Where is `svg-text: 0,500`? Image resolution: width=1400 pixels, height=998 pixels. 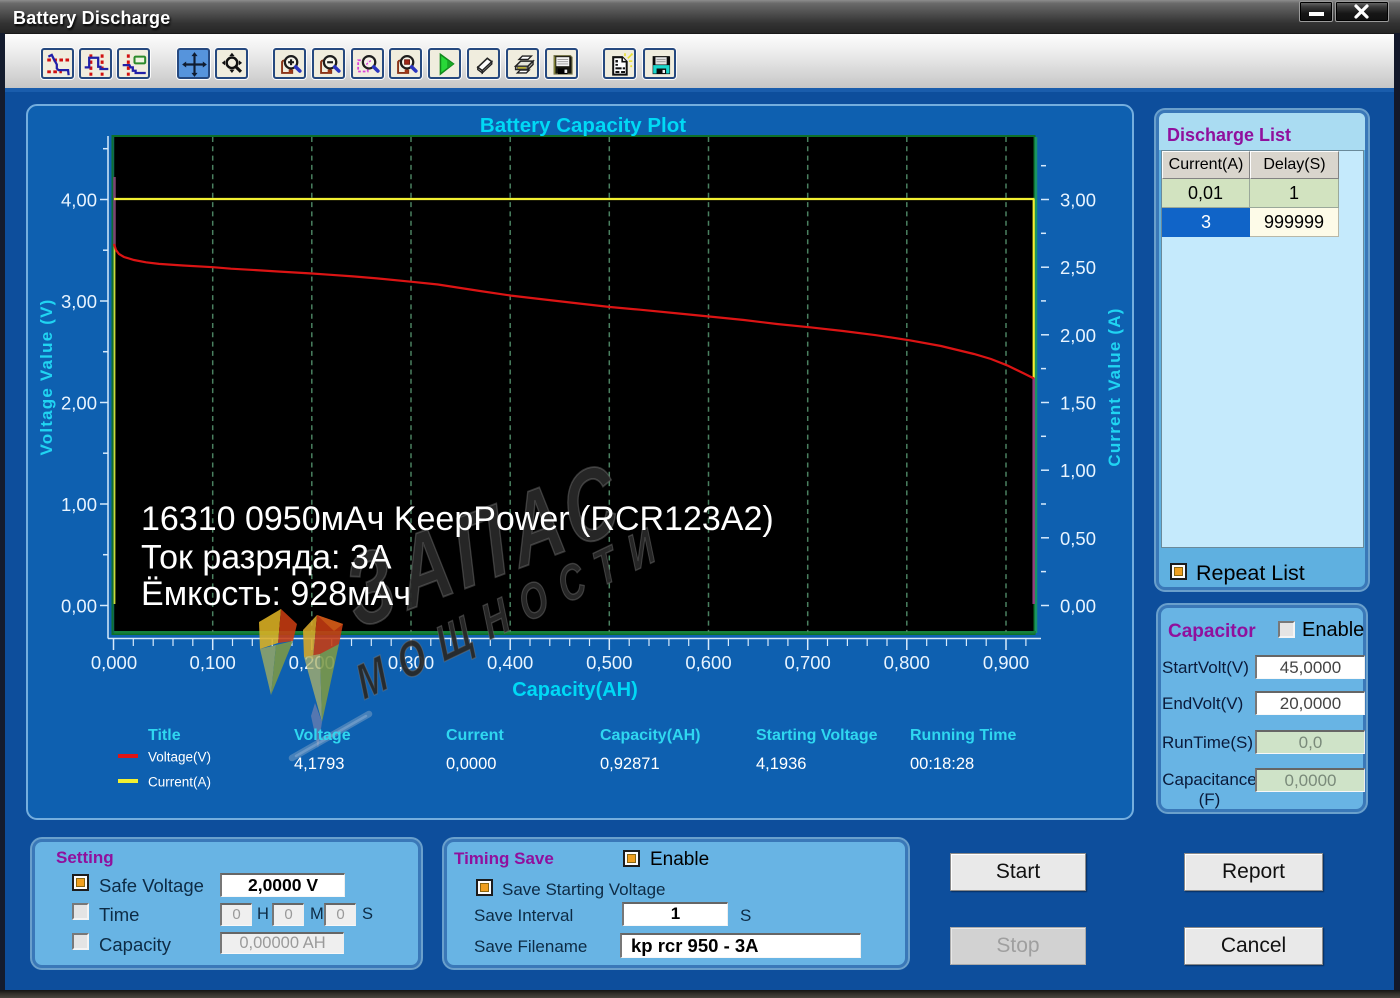 svg-text: 0,500 is located at coordinates (609, 662).